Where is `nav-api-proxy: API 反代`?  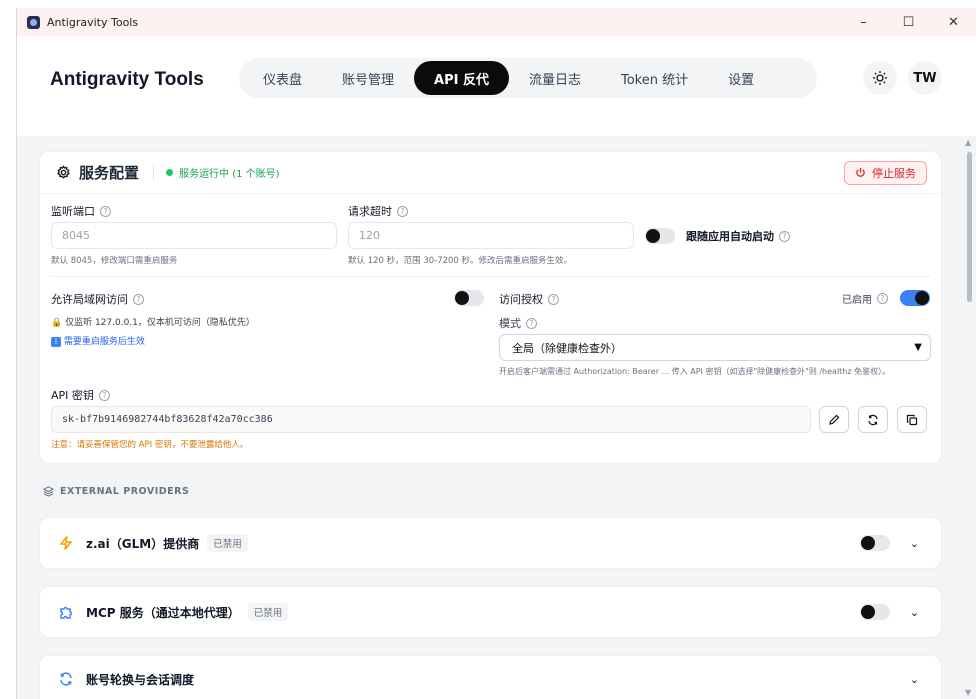 nav-api-proxy: API 反代 is located at coordinates (461, 78).